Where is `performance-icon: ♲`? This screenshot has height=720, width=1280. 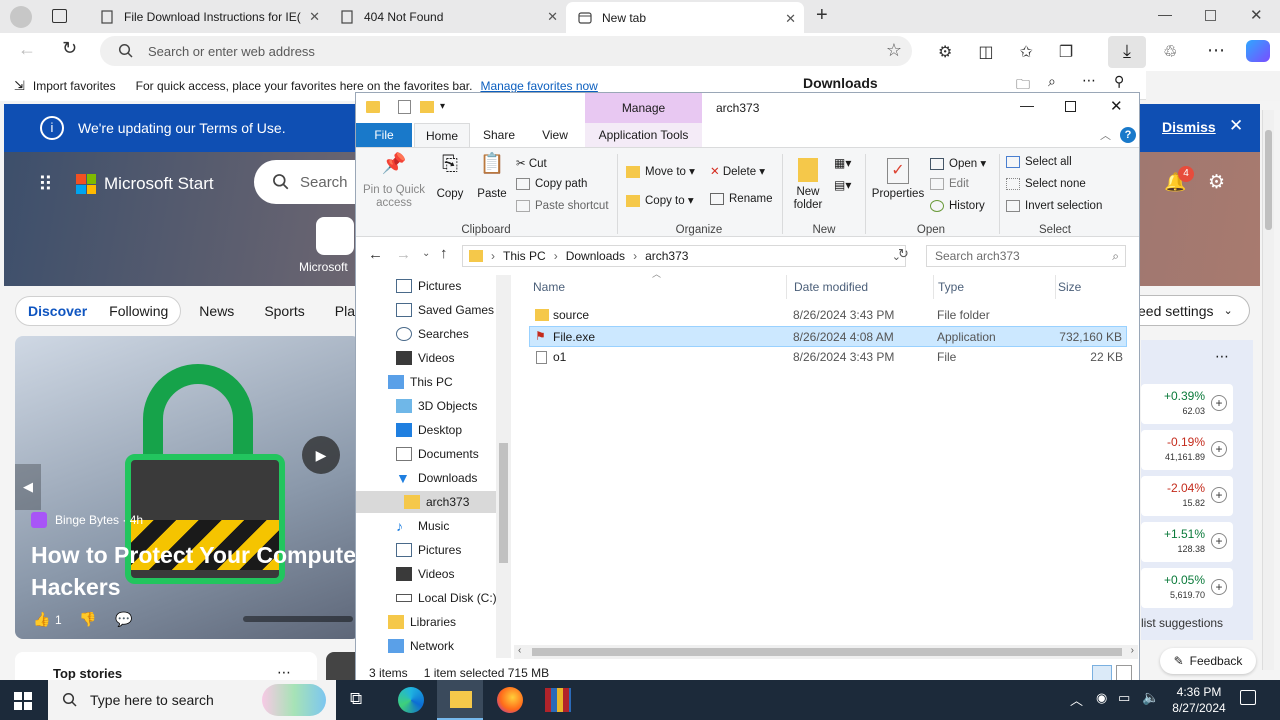
performance-icon: ♲ is located at coordinates (1170, 52).